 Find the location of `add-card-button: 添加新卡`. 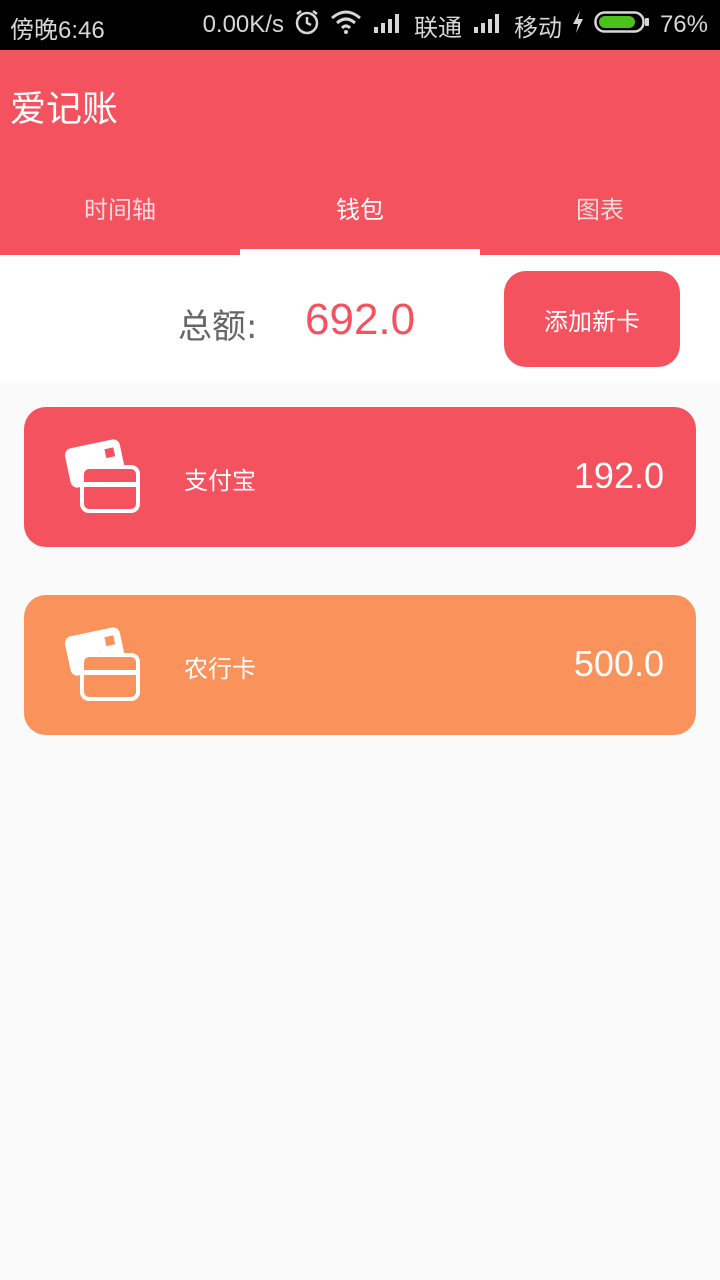

add-card-button: 添加新卡 is located at coordinates (592, 319).